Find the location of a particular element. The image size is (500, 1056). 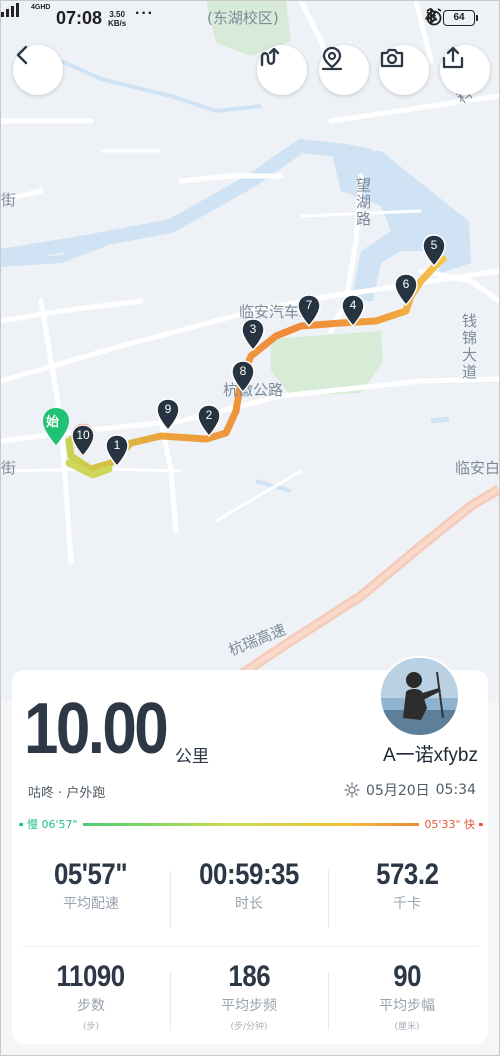

km-marker-label: 1 is located at coordinates (117, 445).